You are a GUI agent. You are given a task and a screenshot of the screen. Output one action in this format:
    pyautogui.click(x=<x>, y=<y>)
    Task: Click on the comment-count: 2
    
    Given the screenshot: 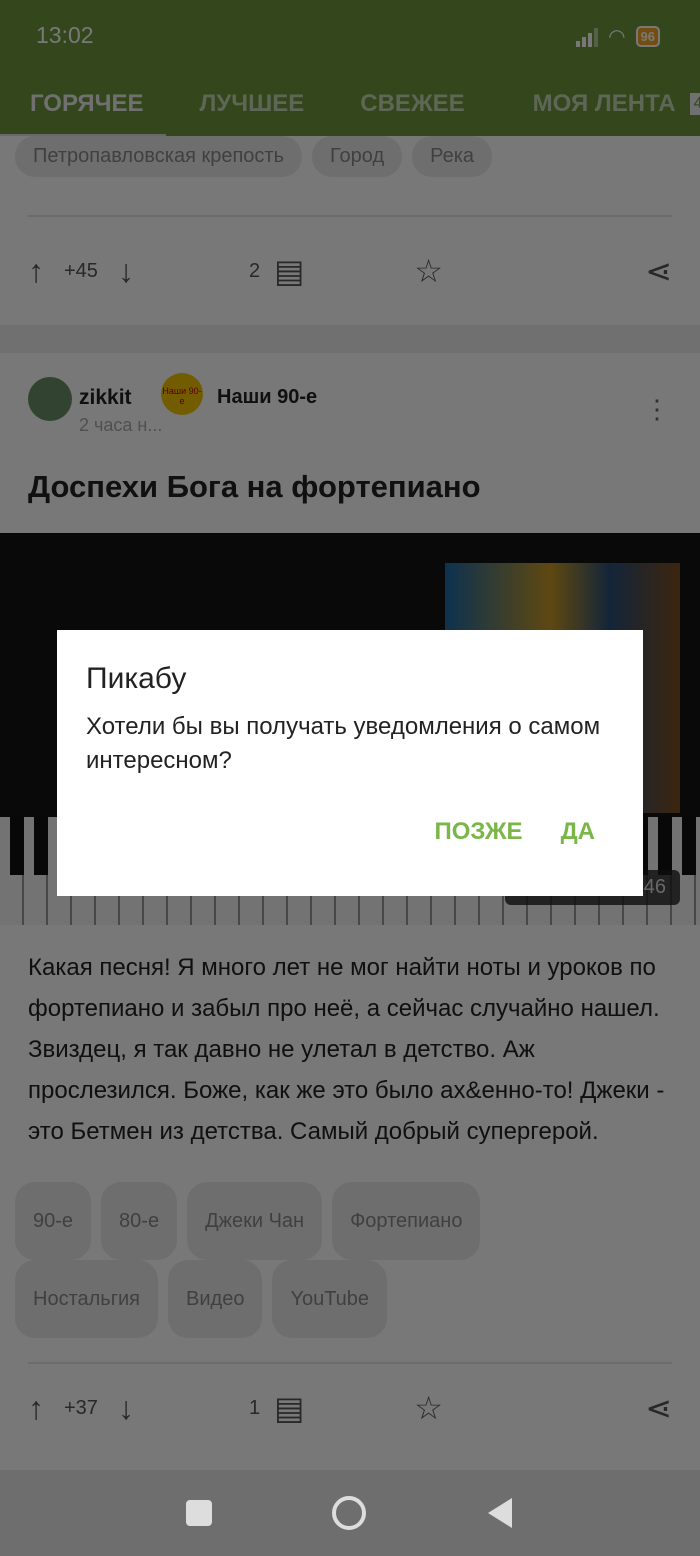 What is the action you would take?
    pyautogui.click(x=254, y=270)
    